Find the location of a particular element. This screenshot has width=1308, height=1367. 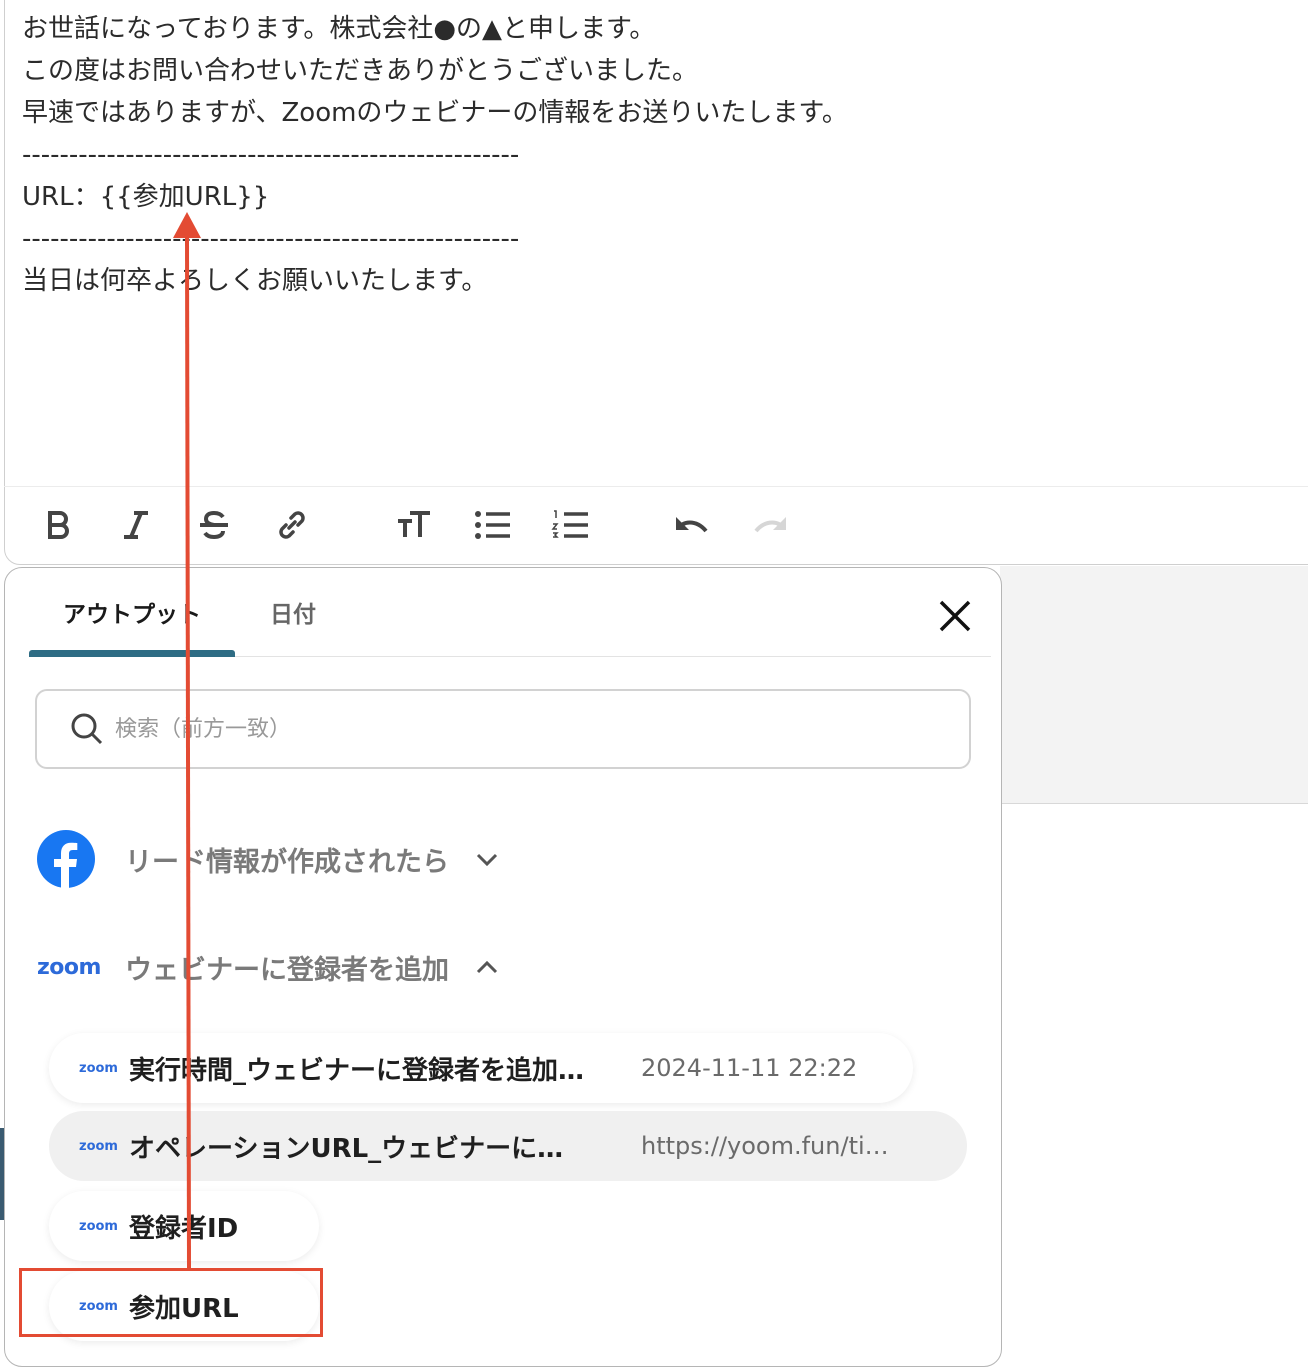

group-facebook-lead: リード情報が作成されたら is located at coordinates (269, 859).